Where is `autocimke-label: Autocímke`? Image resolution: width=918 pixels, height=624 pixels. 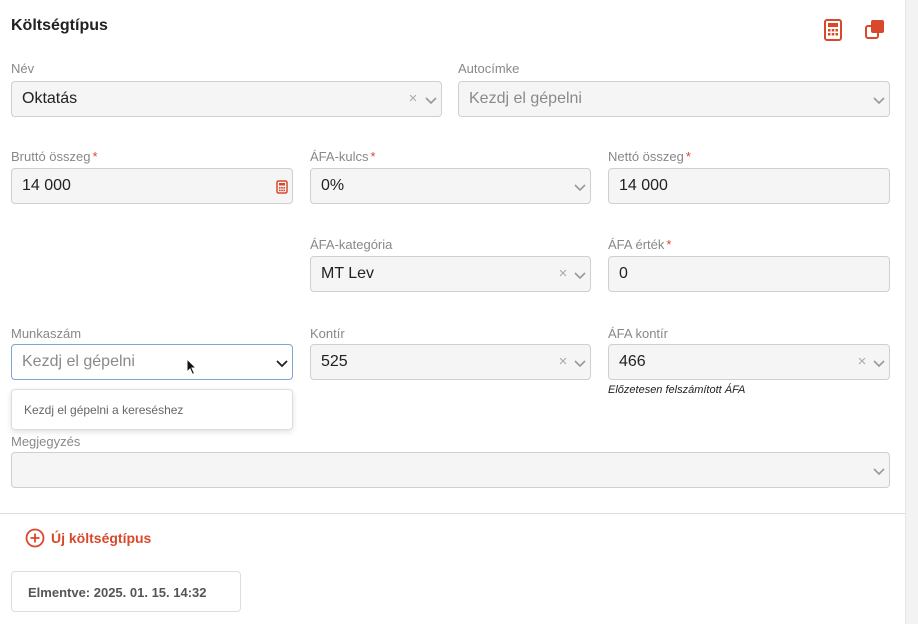 autocimke-label: Autocímke is located at coordinates (489, 68).